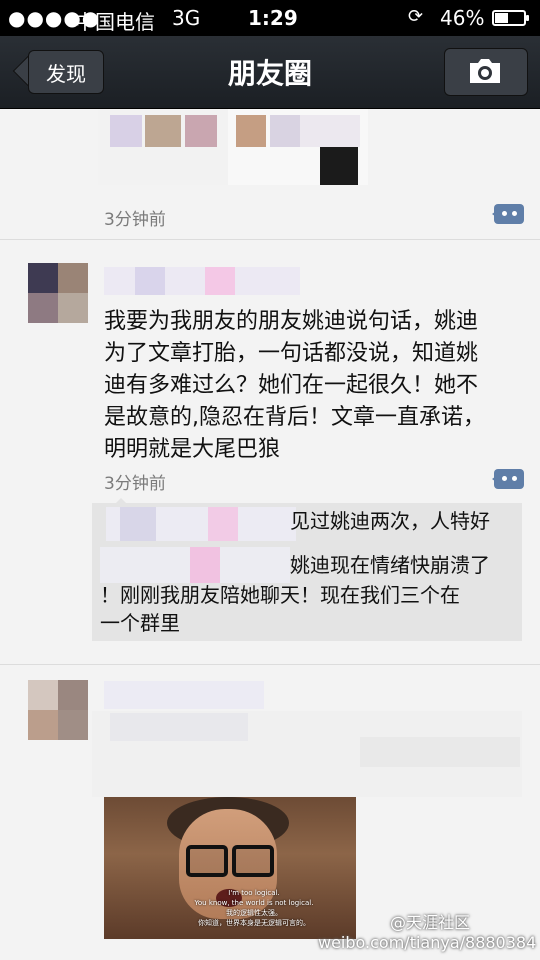  What do you see at coordinates (510, 18) in the screenshot?
I see `battery-icon` at bounding box center [510, 18].